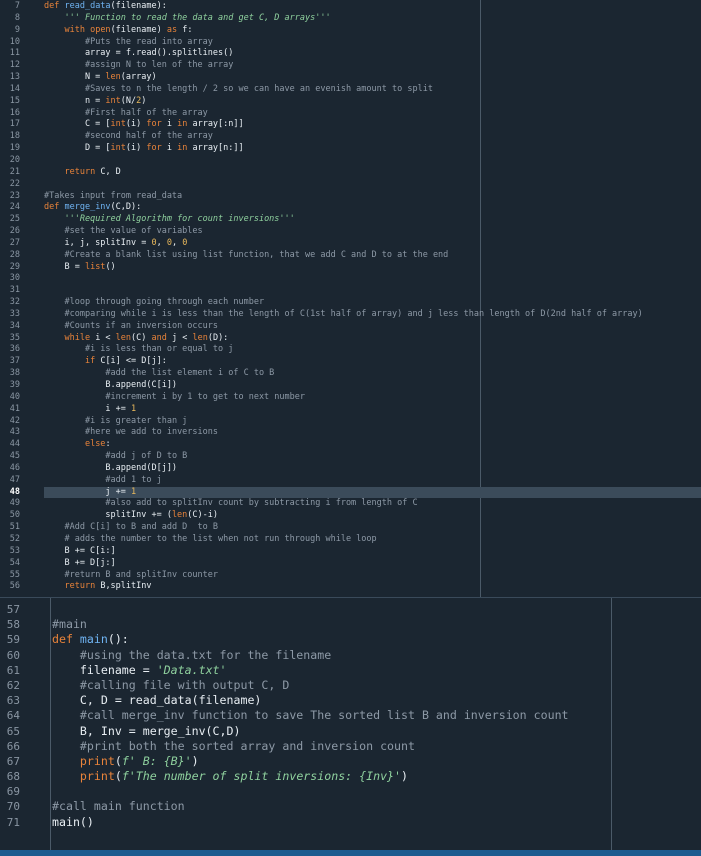 Image resolution: width=701 pixels, height=856 pixels. What do you see at coordinates (125, 761) in the screenshot?
I see `code-text: print(f' B: {B}')` at bounding box center [125, 761].